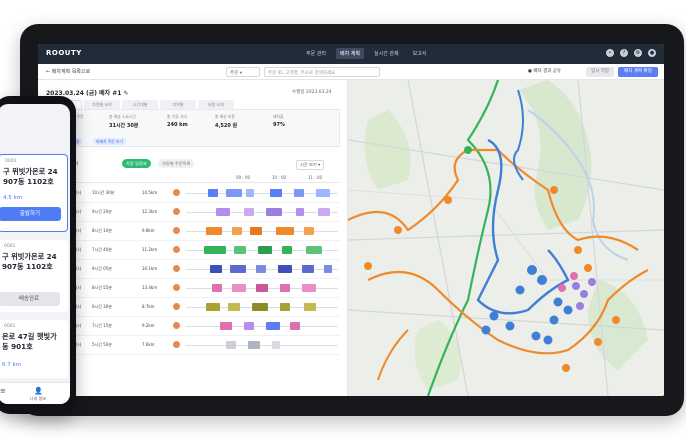 Image resolution: width=686 pixels, height=440 pixels. I want to click on nav-live-monitor: 실시간 관제, so click(386, 53).